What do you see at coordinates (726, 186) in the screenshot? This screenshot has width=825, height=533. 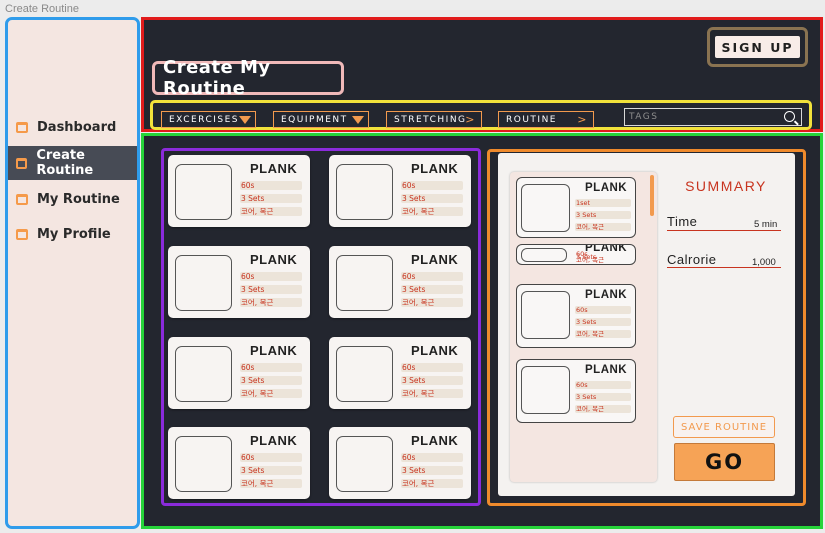 I see `summary-title: SUMMARY` at bounding box center [726, 186].